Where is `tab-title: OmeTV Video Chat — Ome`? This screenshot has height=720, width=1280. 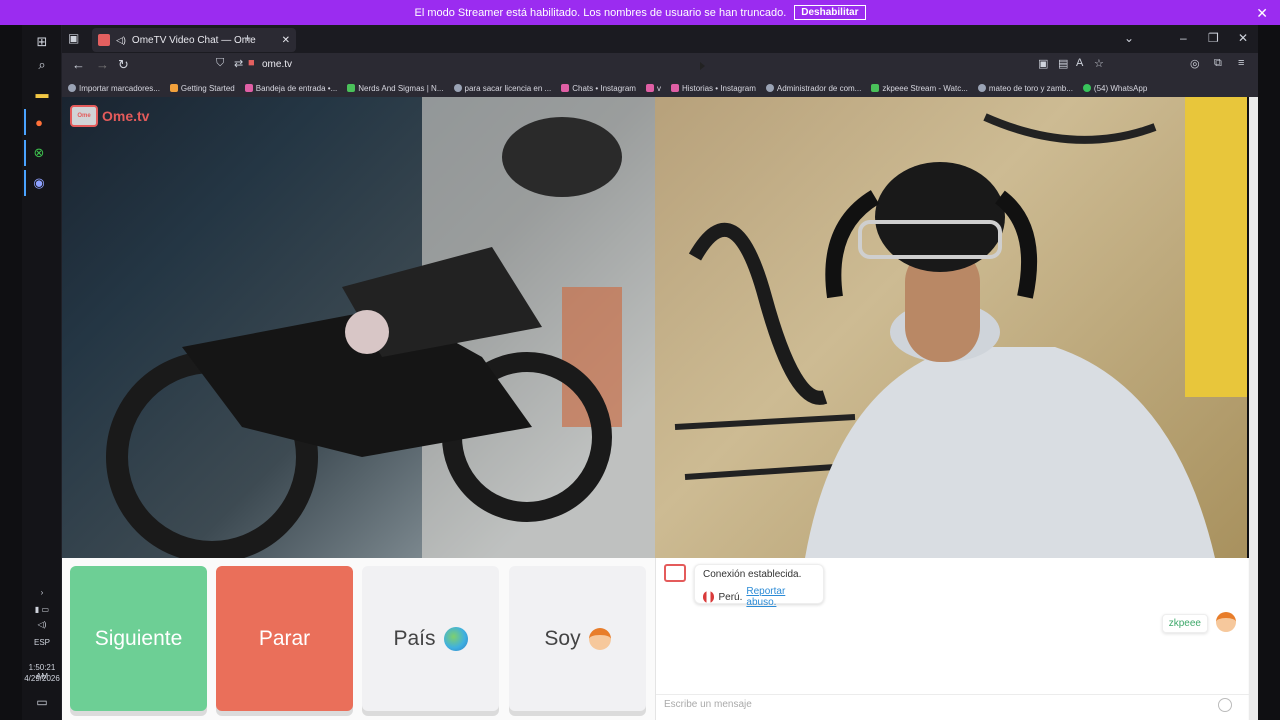
tab-title: OmeTV Video Chat — Ome is located at coordinates (193, 40).